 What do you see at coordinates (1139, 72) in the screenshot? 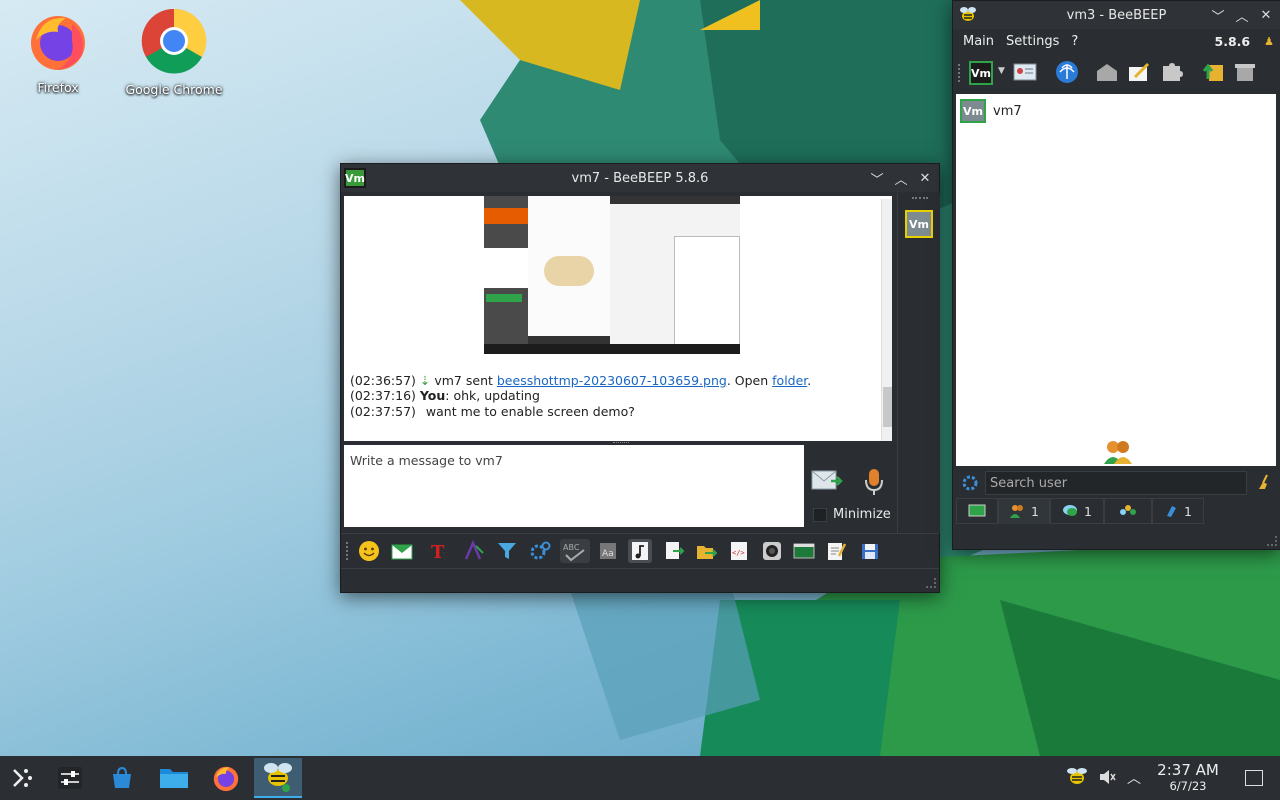
I see `write-message-button` at bounding box center [1139, 72].